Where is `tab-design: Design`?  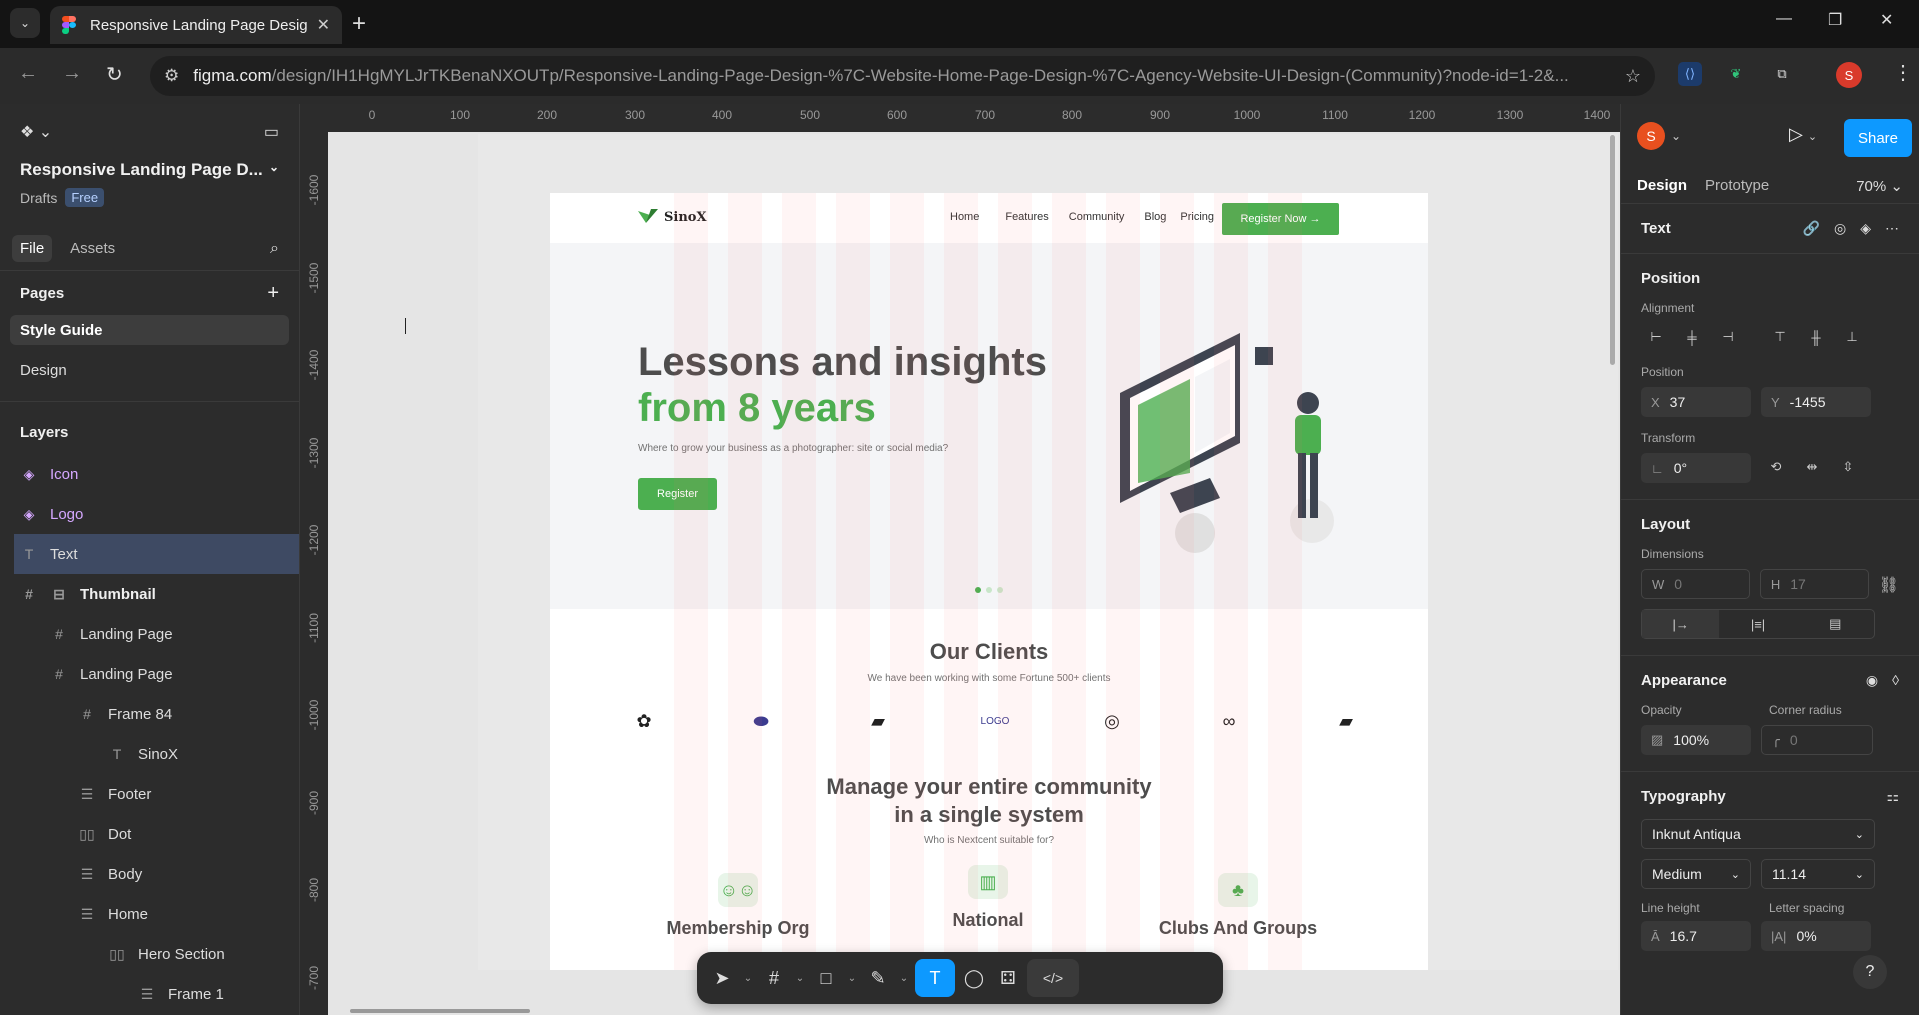 tab-design: Design is located at coordinates (1662, 185).